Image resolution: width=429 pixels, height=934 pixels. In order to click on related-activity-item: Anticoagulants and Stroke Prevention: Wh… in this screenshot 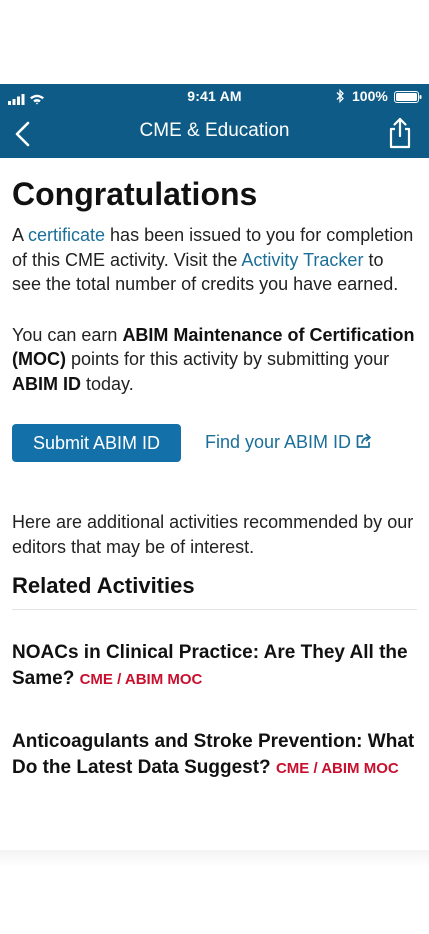, I will do `click(214, 755)`.